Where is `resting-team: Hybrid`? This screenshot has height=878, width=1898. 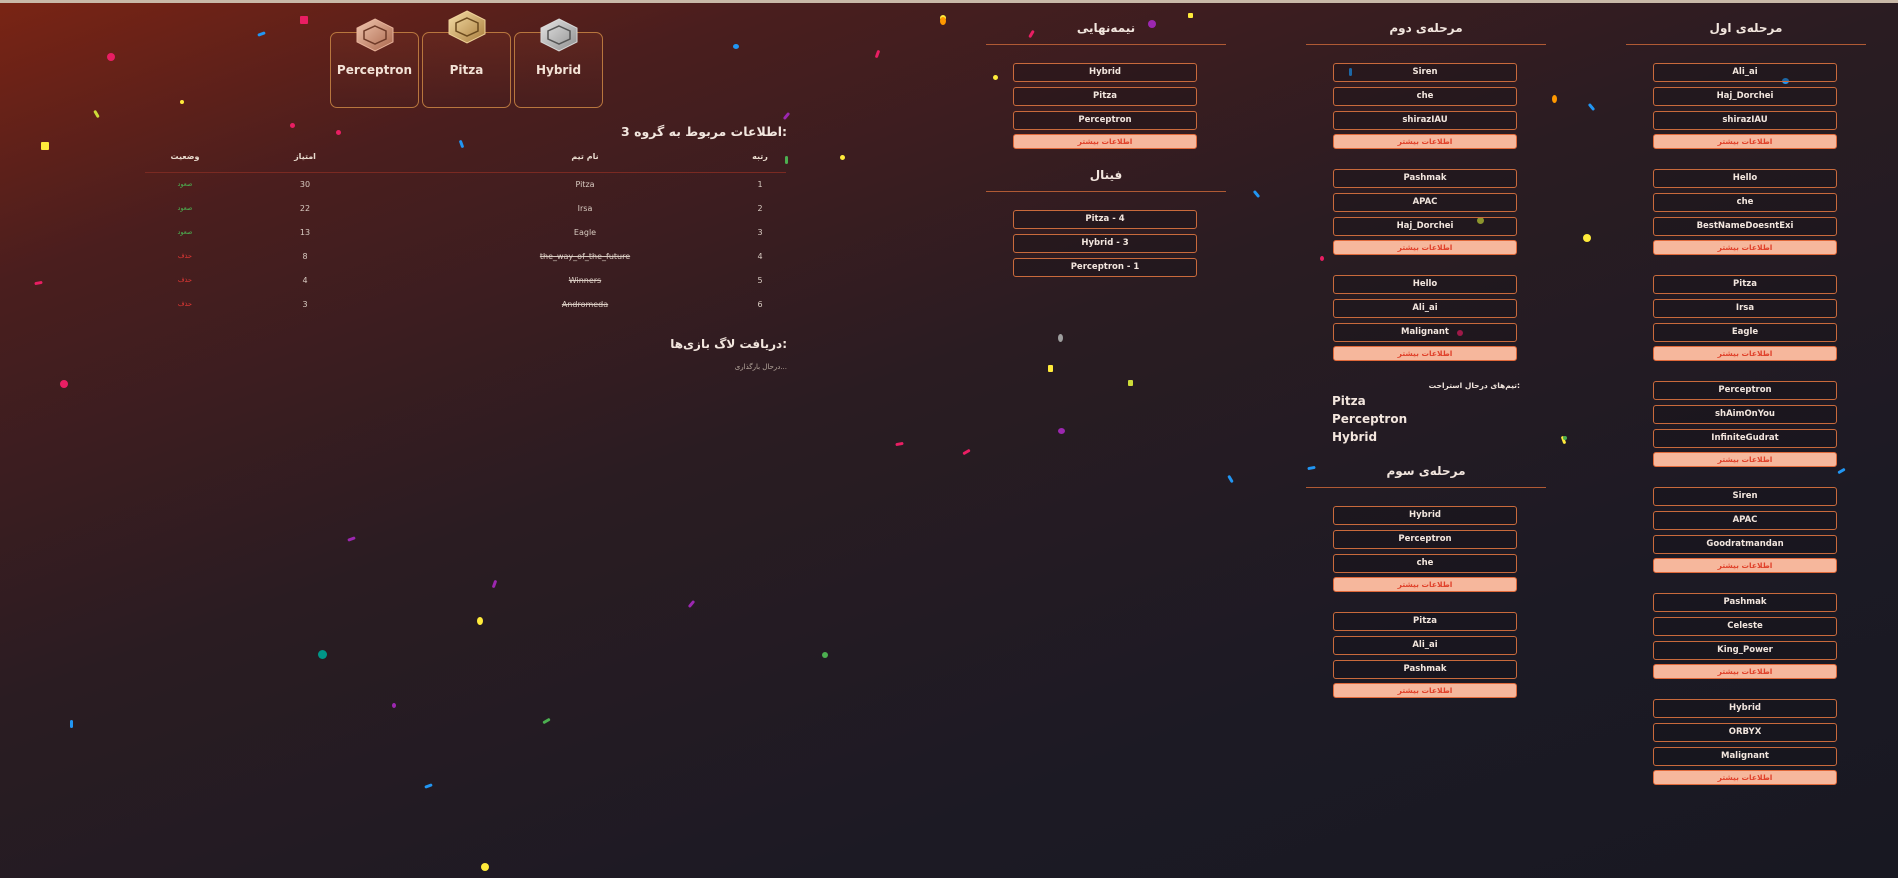 resting-team: Hybrid is located at coordinates (1355, 437).